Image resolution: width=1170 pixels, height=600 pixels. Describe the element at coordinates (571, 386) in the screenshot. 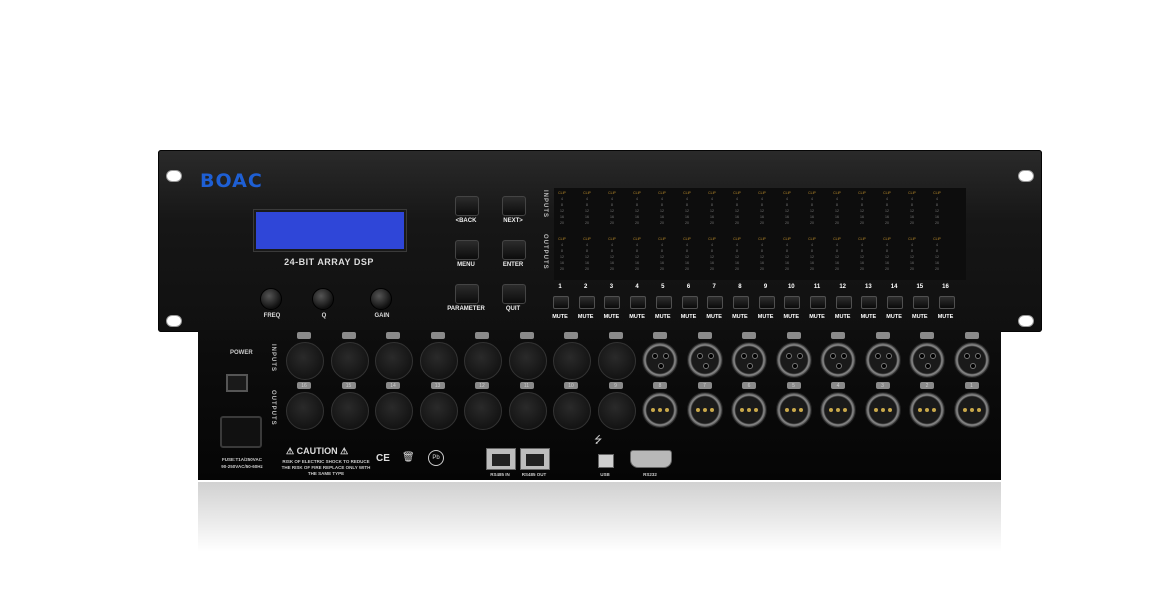

I see `output-number: 10` at that location.